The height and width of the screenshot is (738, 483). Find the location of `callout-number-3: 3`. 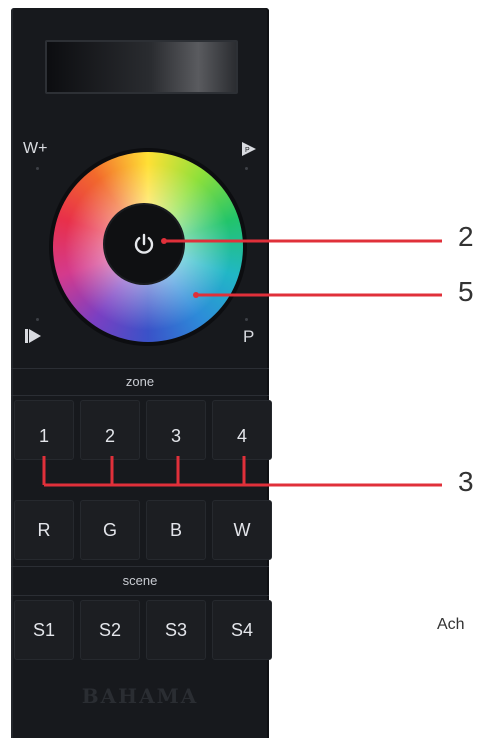

callout-number-3: 3 is located at coordinates (466, 481).